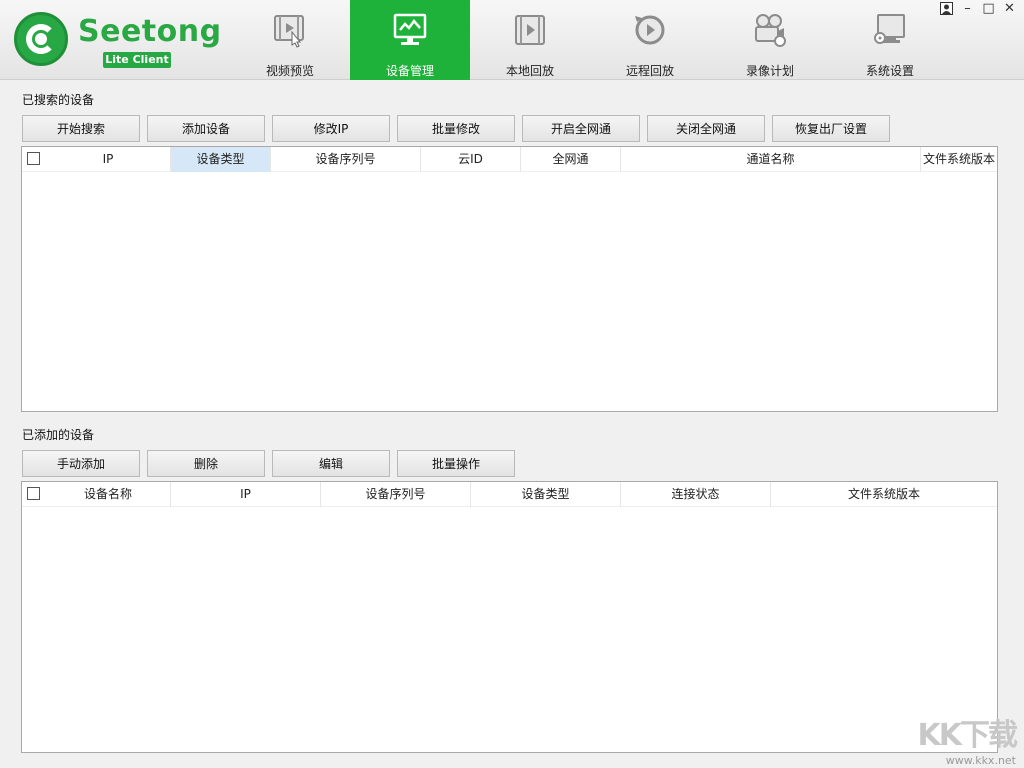 The height and width of the screenshot is (768, 1024). Describe the element at coordinates (831, 128) in the screenshot. I see `factory-reset-button: 恢复出厂设置` at that location.